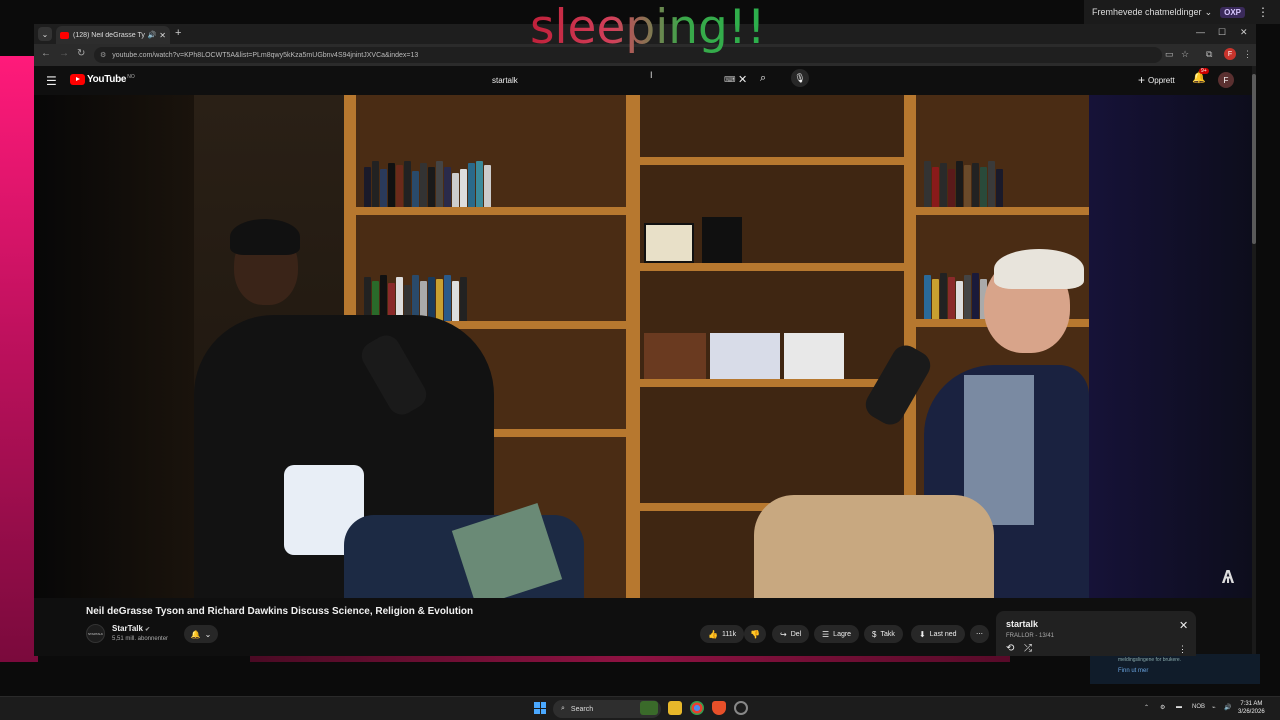 This screenshot has height=720, width=1280. I want to click on loop-icon: ⟲, so click(1010, 648).